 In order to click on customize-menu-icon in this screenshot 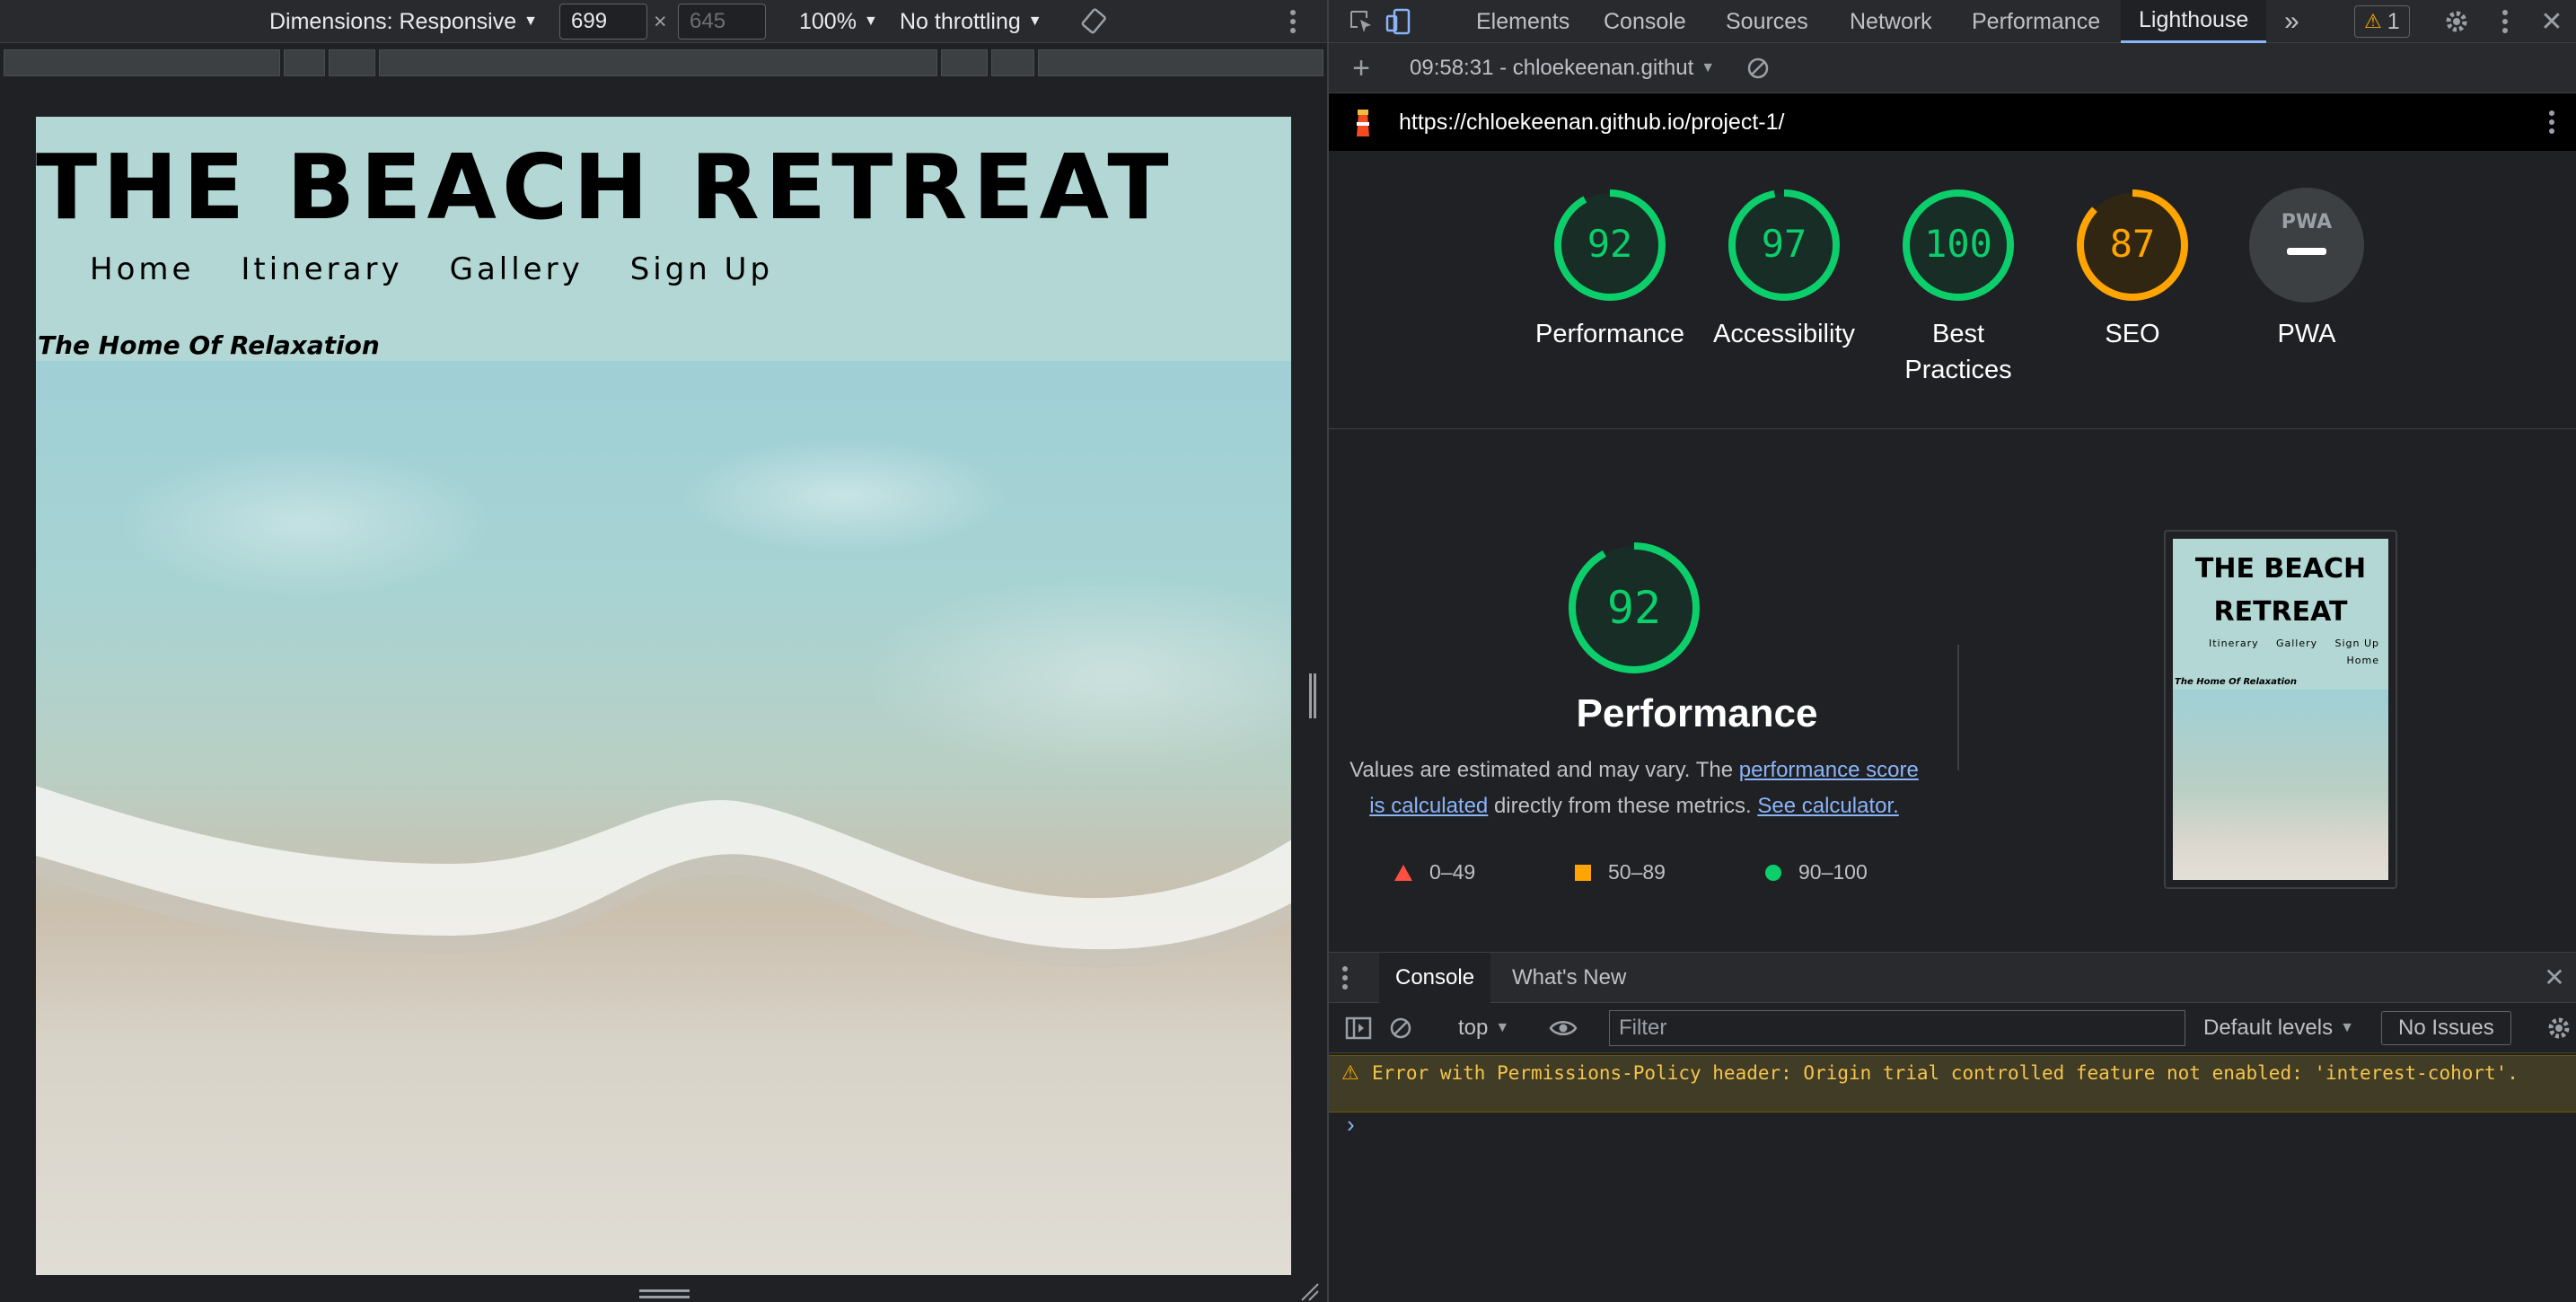, I will do `click(2505, 21)`.